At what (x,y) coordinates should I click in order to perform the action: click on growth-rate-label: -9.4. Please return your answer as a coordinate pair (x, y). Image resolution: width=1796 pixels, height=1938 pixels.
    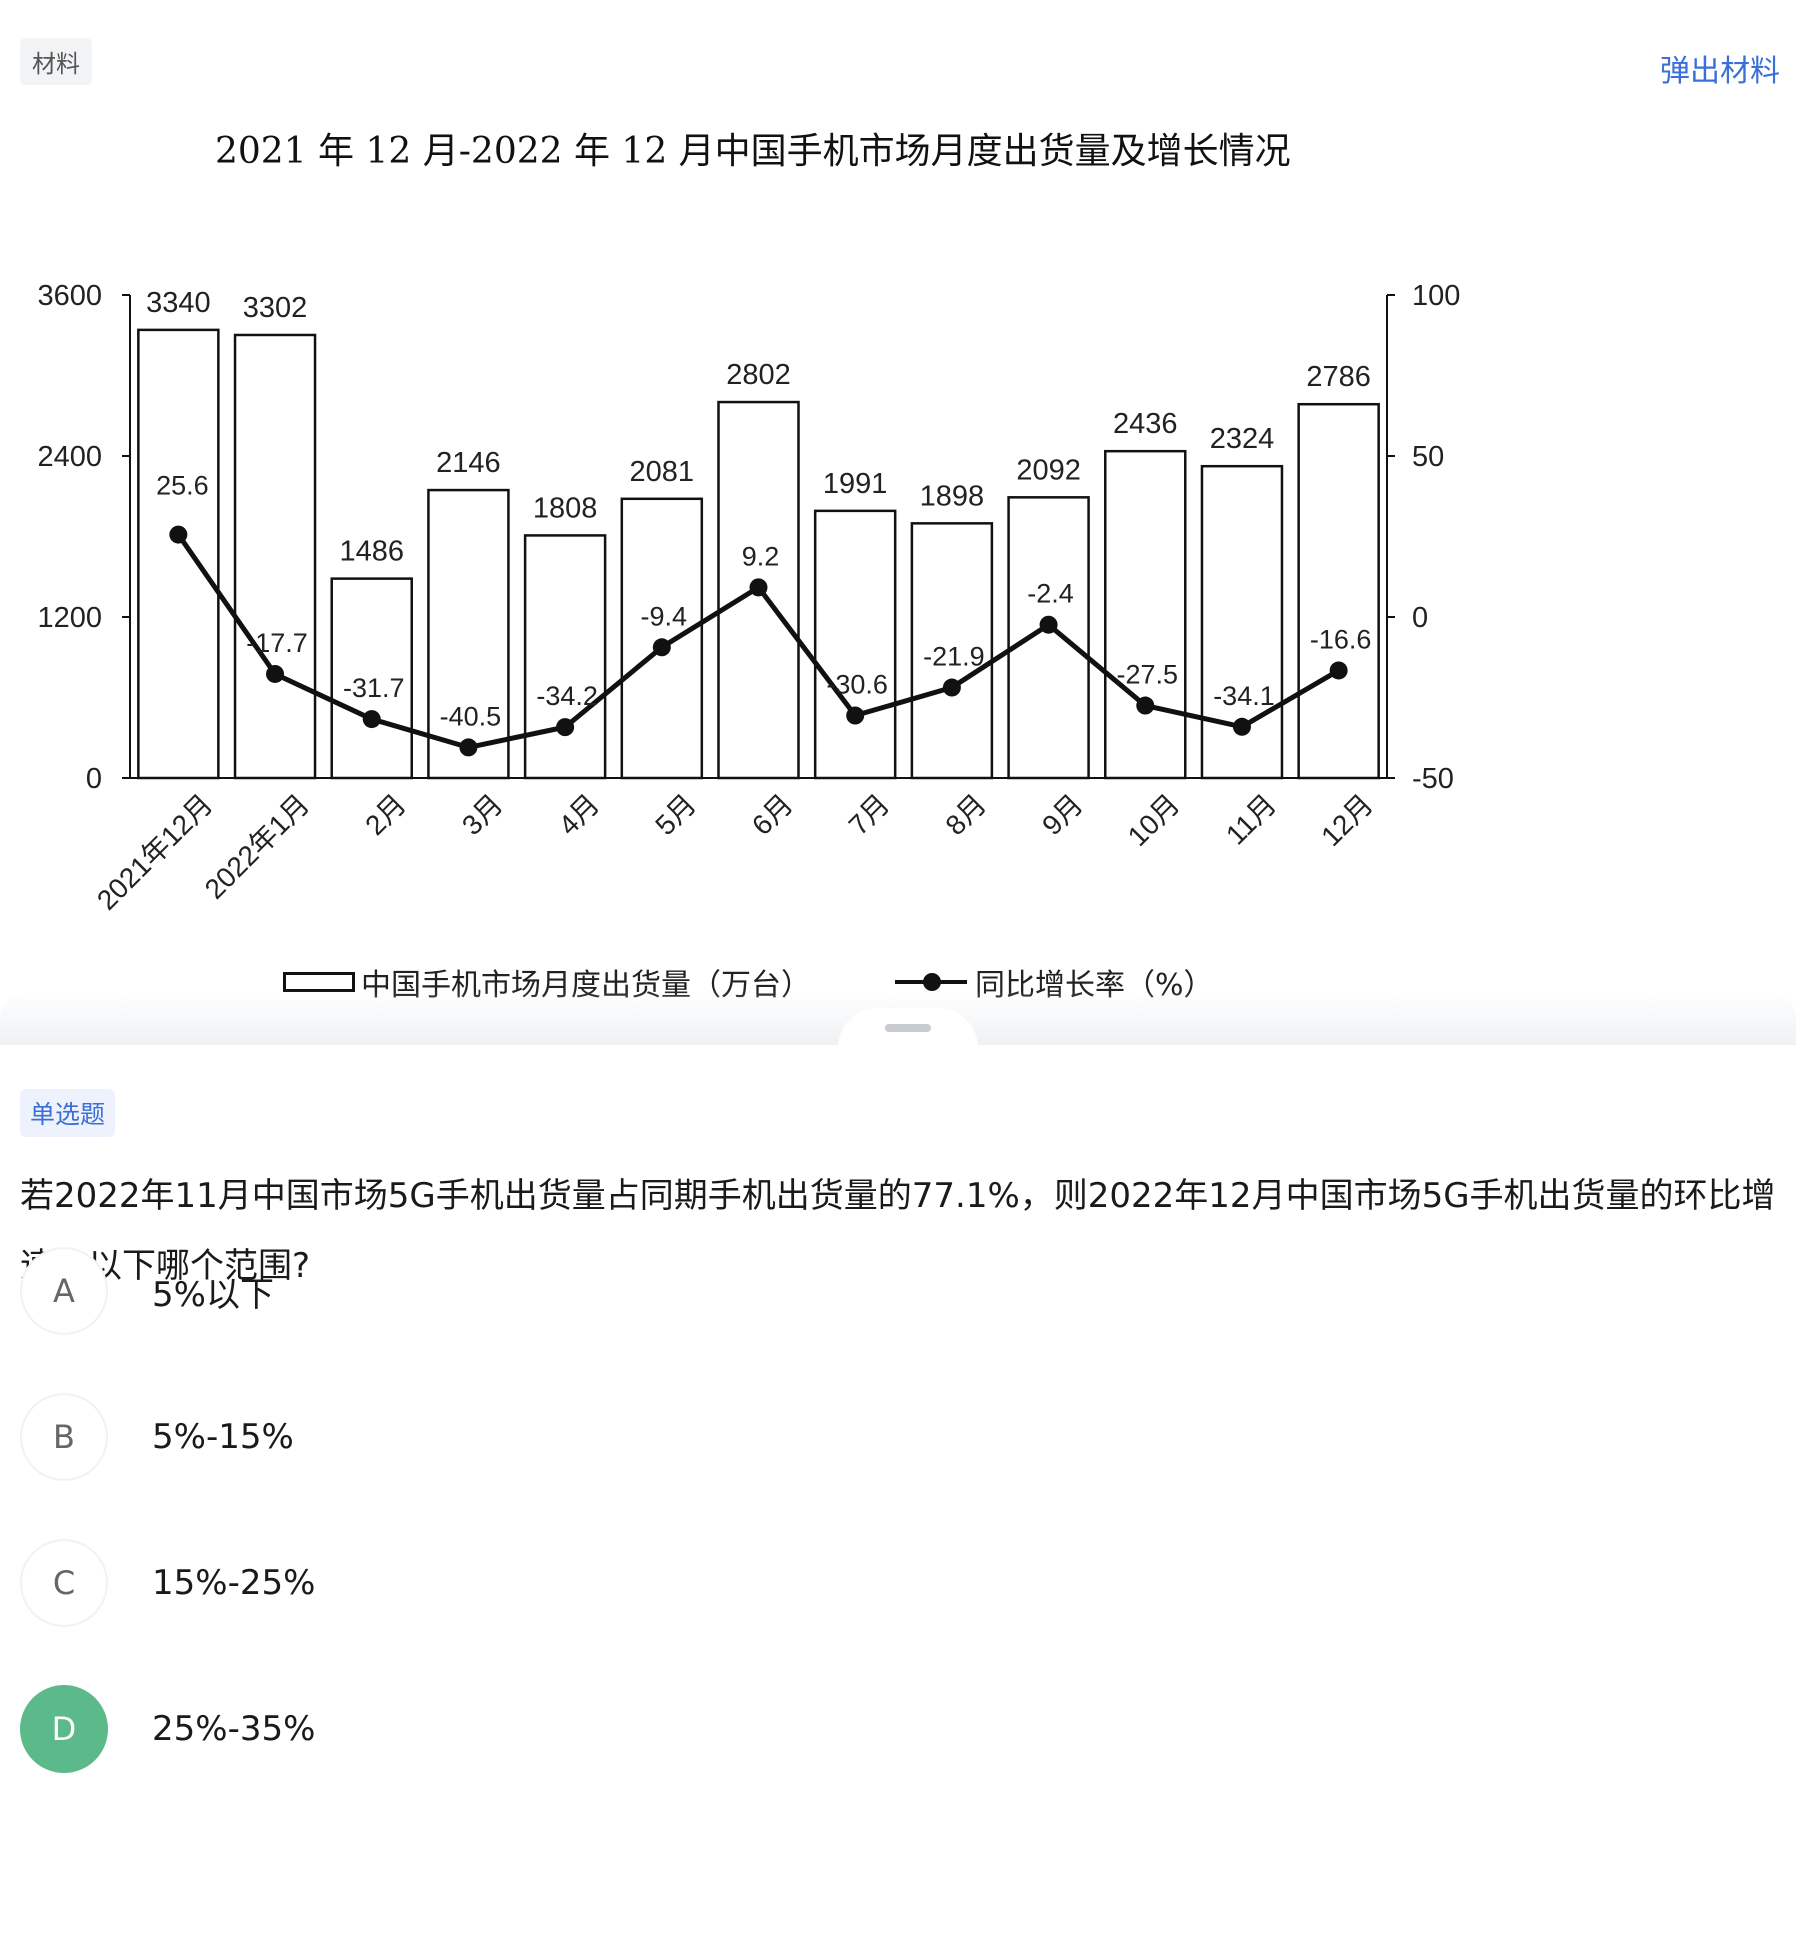
    Looking at the image, I should click on (664, 616).